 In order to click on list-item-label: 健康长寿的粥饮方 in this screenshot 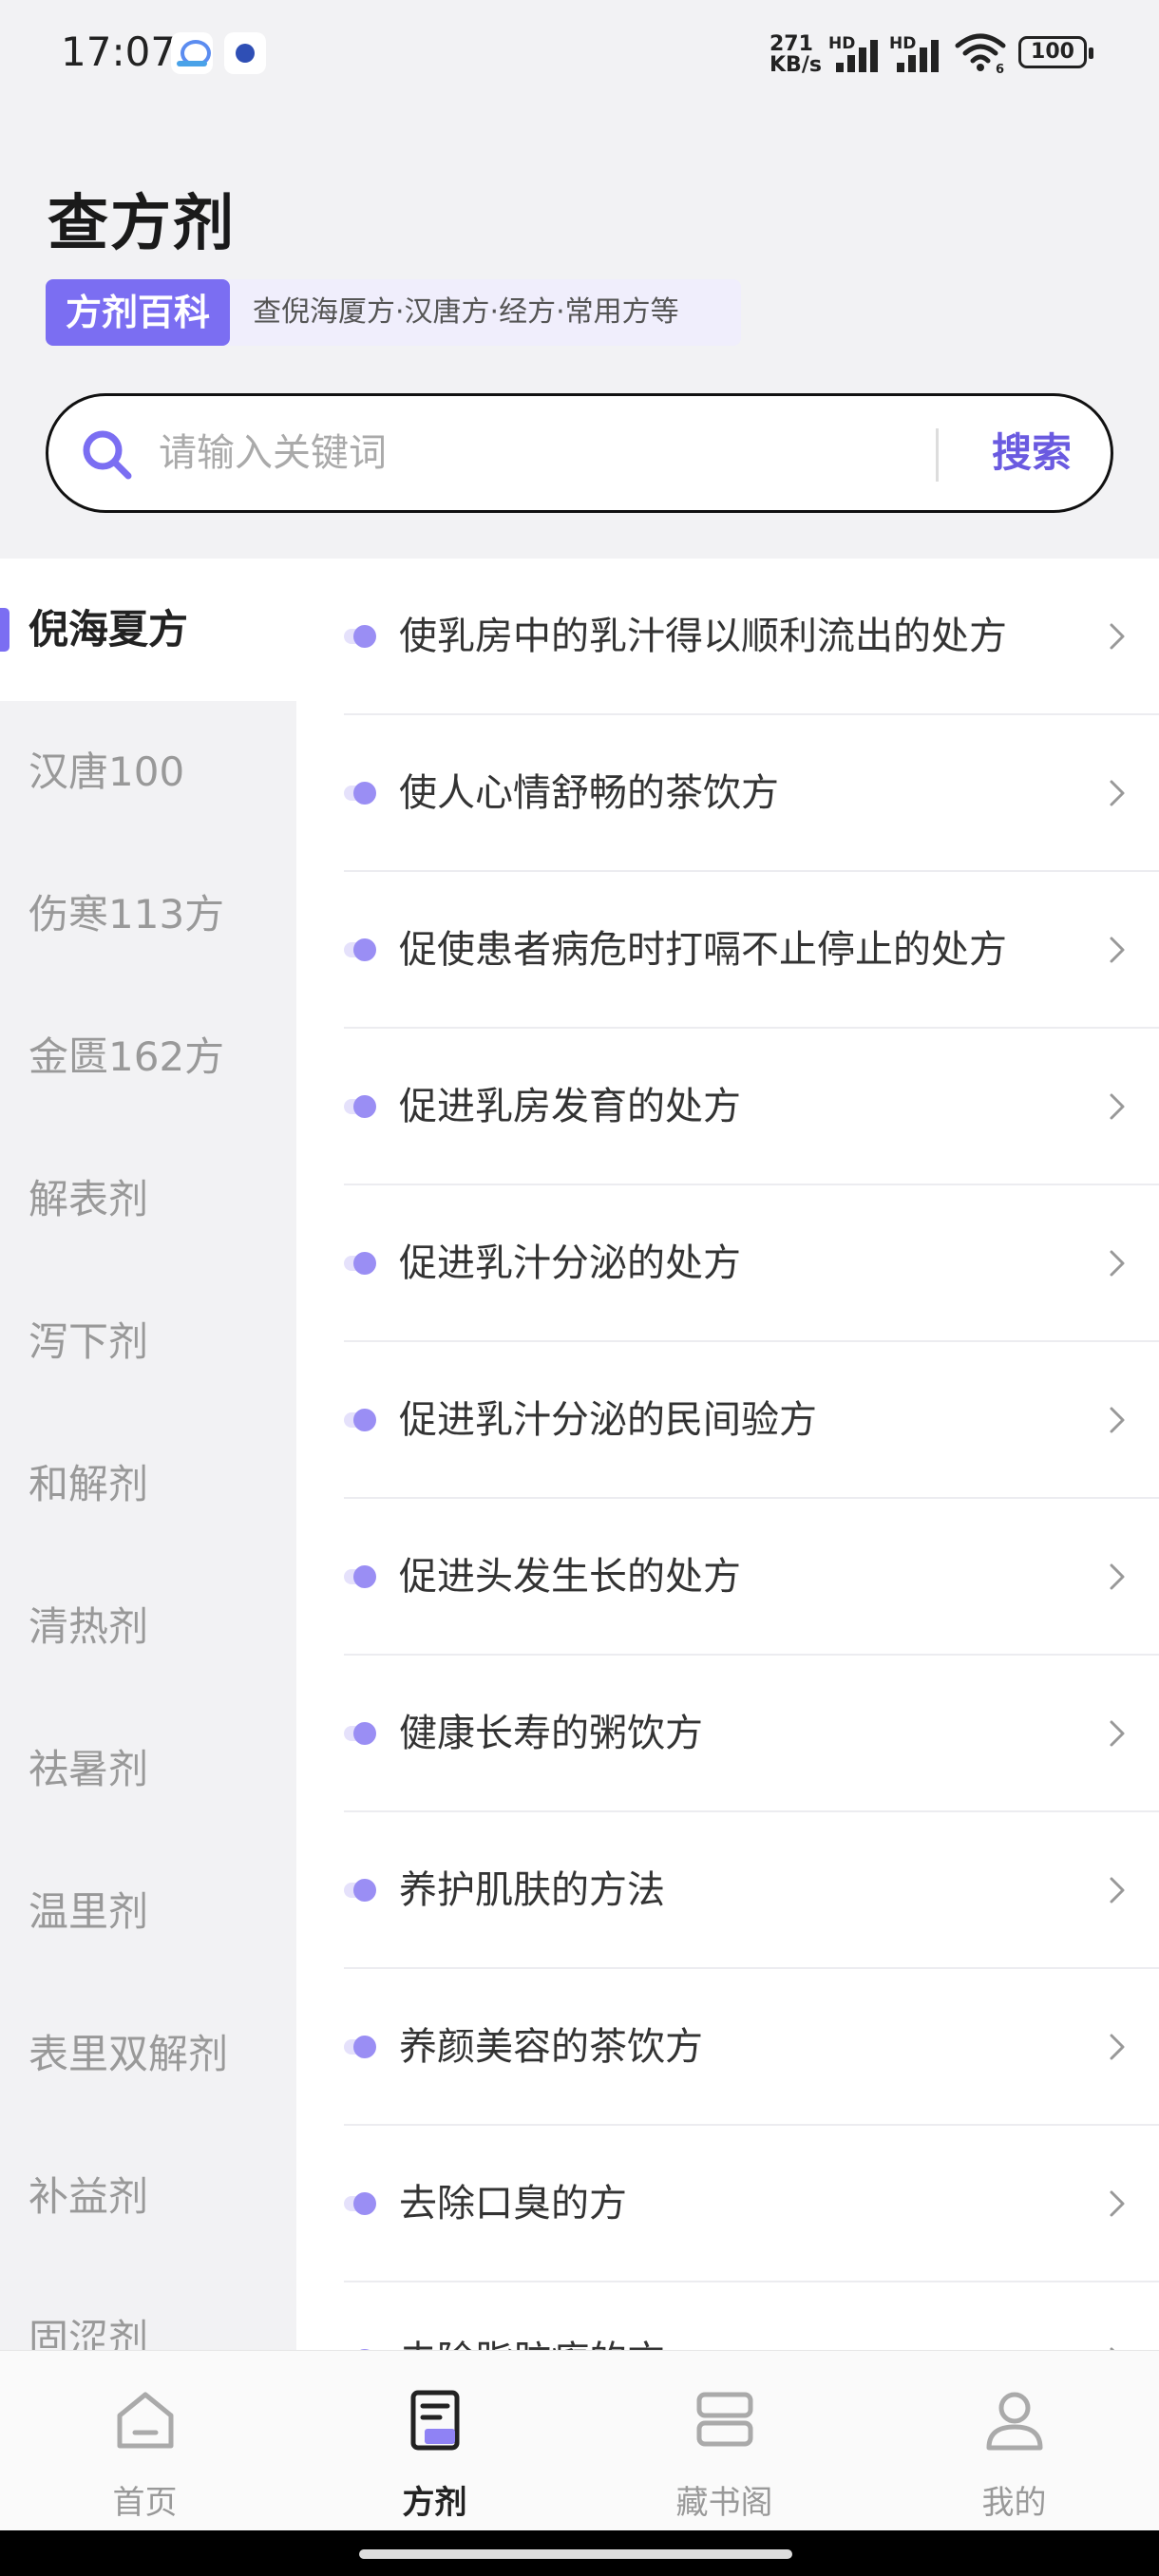, I will do `click(551, 1733)`.